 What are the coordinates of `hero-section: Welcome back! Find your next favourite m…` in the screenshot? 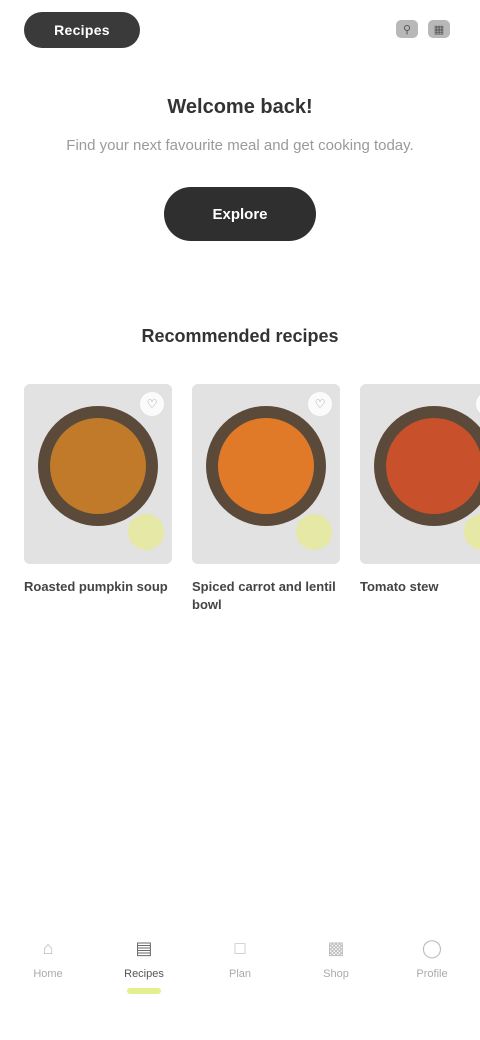 It's located at (240, 168).